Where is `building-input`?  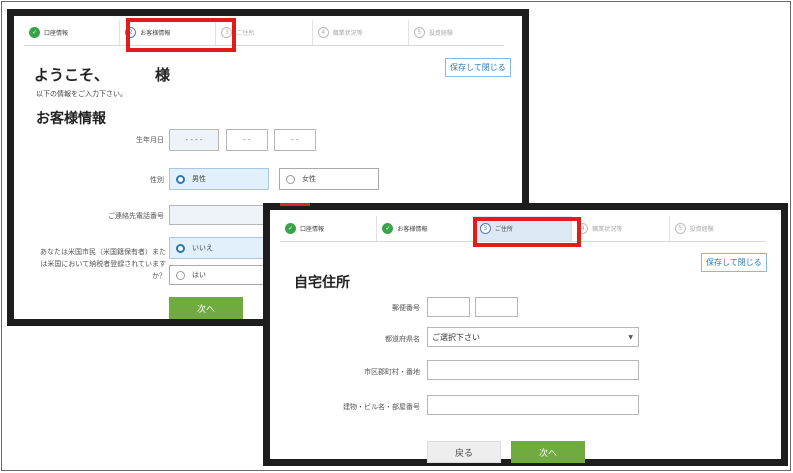 building-input is located at coordinates (533, 405).